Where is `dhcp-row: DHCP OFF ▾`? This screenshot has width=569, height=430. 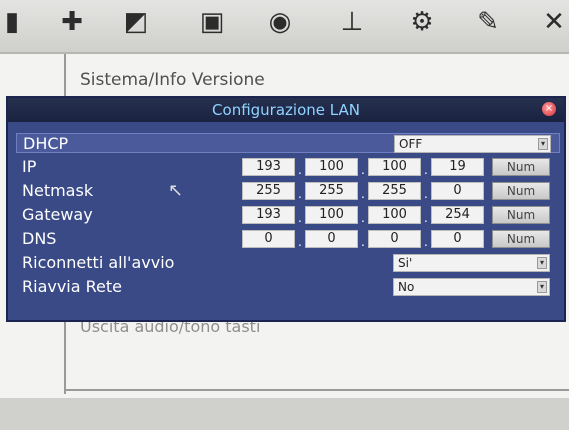
dhcp-row: DHCP OFF ▾ is located at coordinates (288, 143).